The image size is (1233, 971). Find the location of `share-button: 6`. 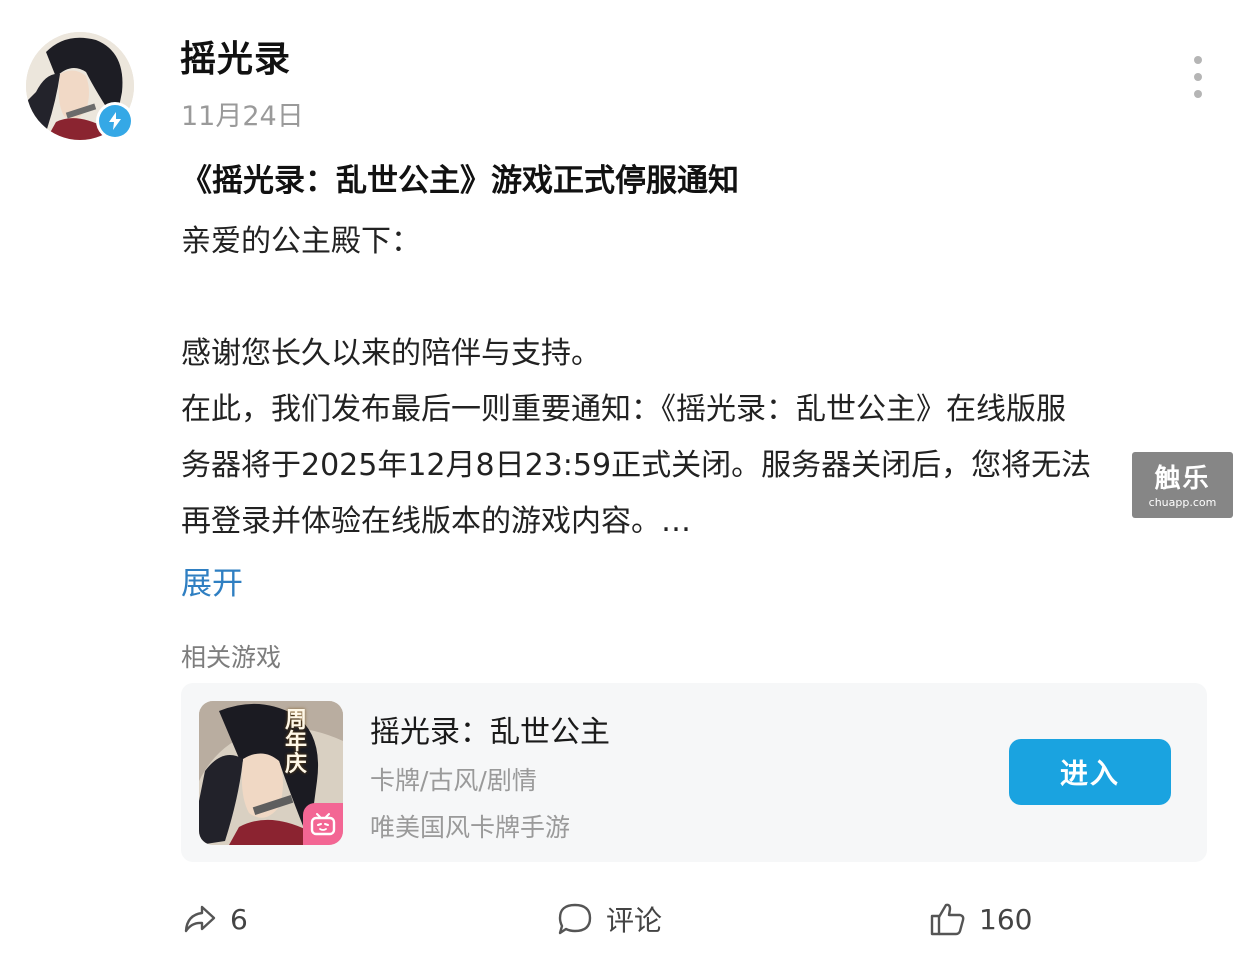

share-button: 6 is located at coordinates (215, 919).